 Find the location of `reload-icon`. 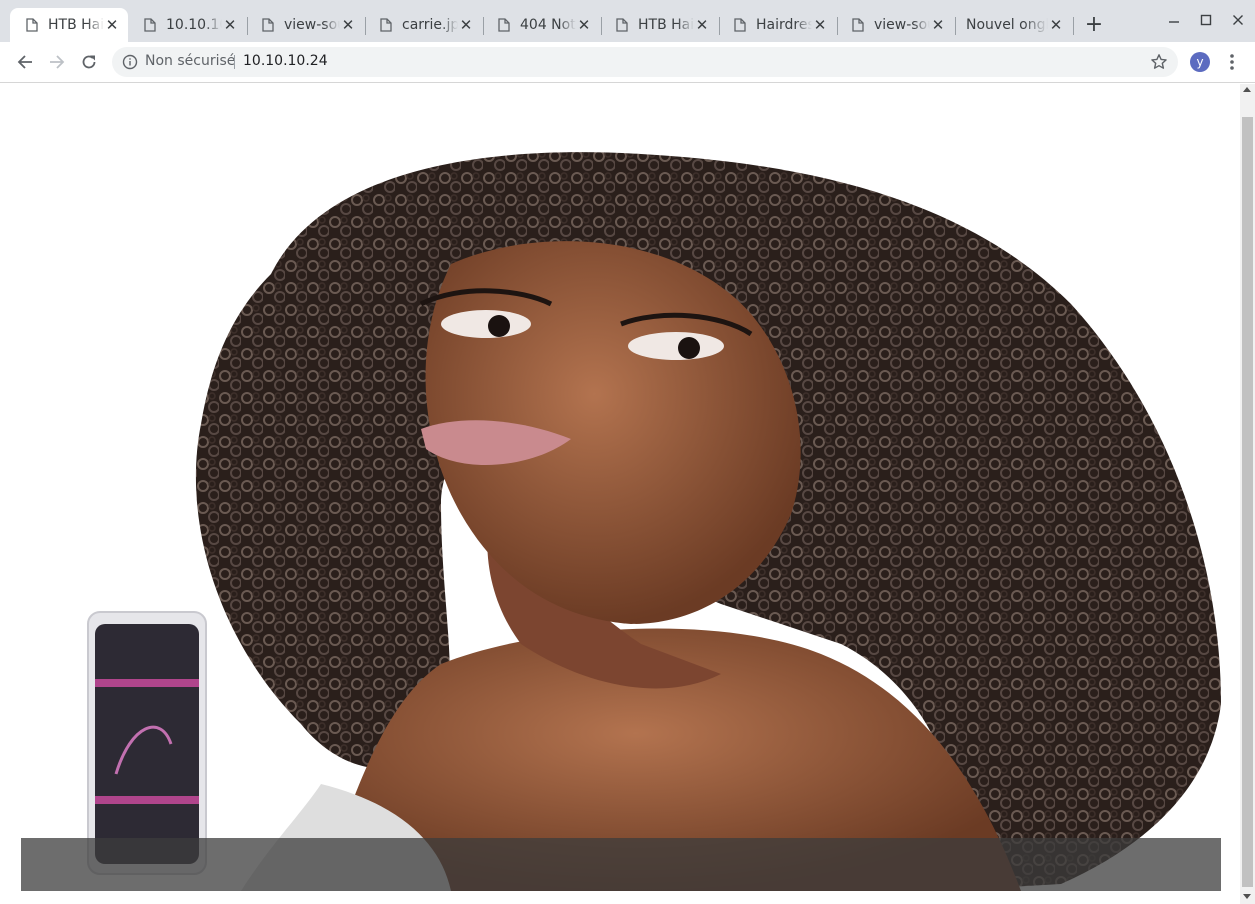

reload-icon is located at coordinates (89, 62).